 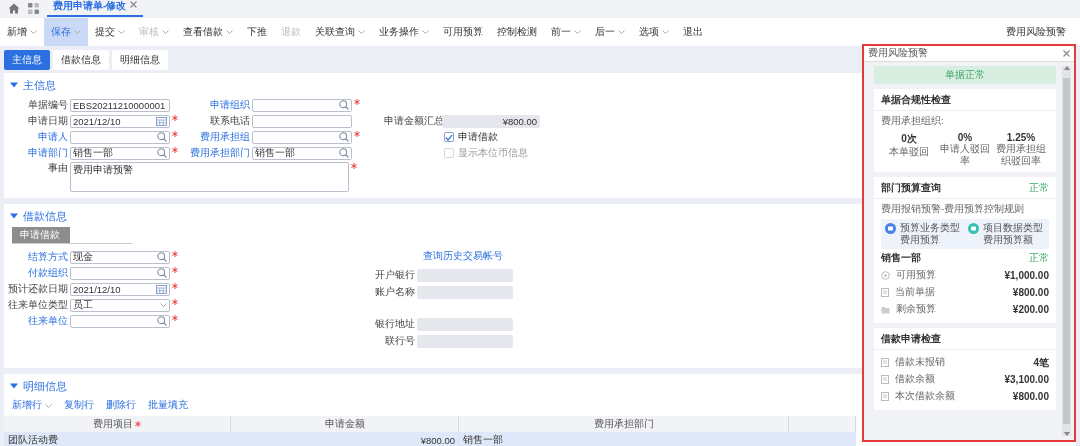 I want to click on input-field, so click(x=302, y=121).